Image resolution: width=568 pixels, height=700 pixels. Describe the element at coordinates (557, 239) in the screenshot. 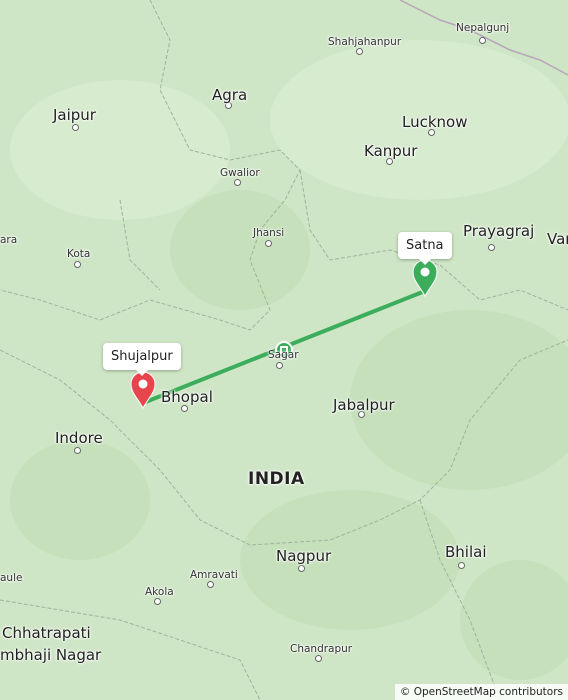

I see `city-label-var: Var` at that location.